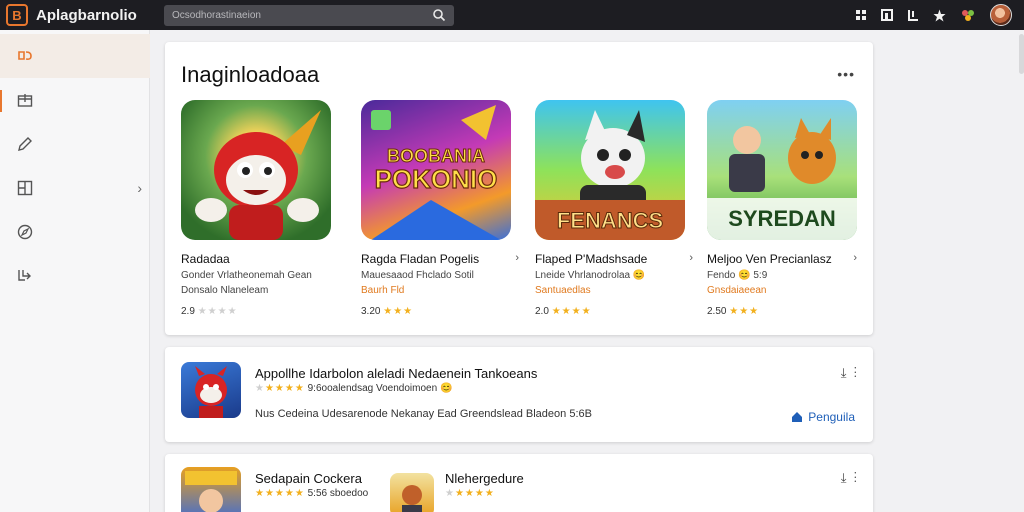 This screenshot has width=1024, height=512. I want to click on top-bar: B Aplagbarnolio, so click(512, 15).